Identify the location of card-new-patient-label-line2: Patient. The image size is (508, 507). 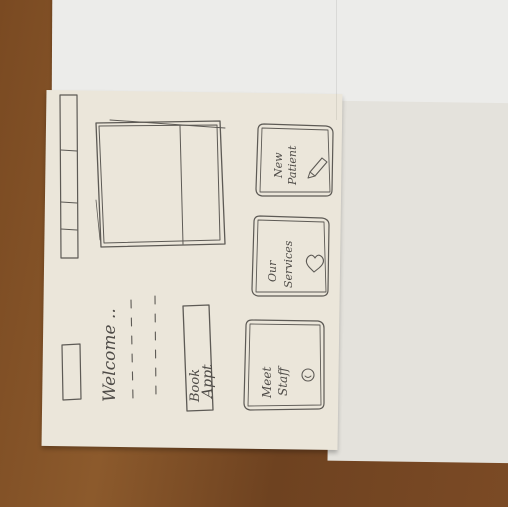
(292, 165).